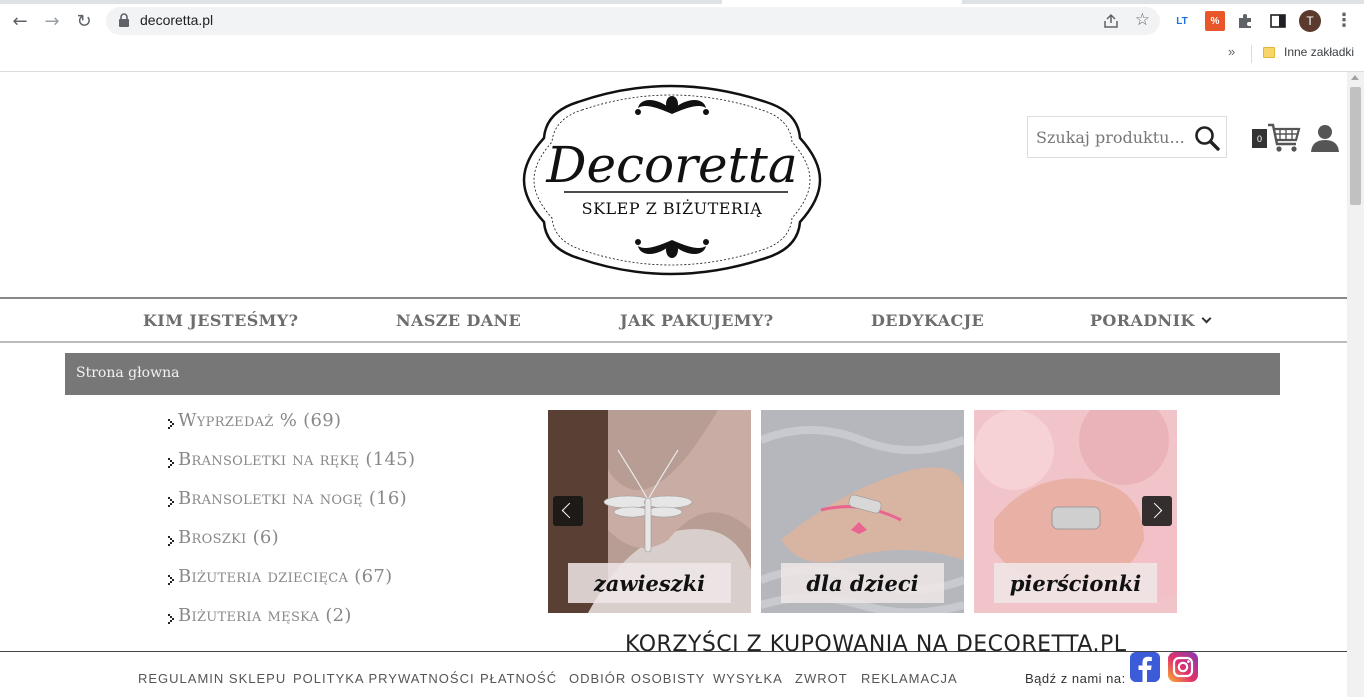 Image resolution: width=1364 pixels, height=697 pixels. What do you see at coordinates (1344, 20) in the screenshot?
I see `browser-menu-icon: ⋮` at bounding box center [1344, 20].